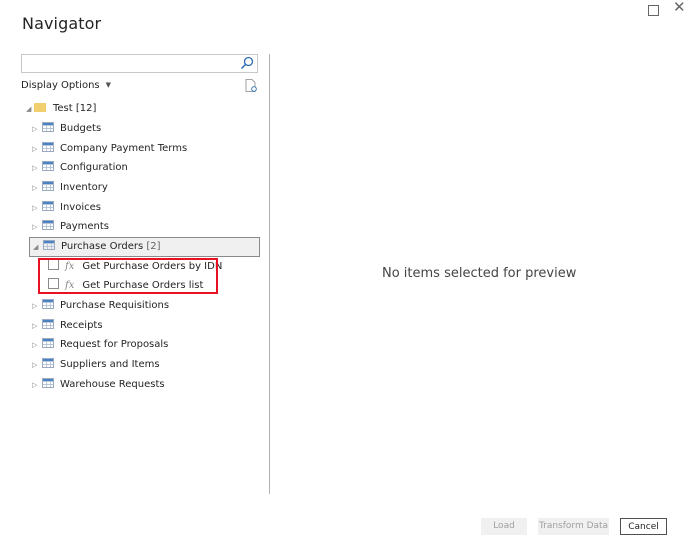  Describe the element at coordinates (251, 85) in the screenshot. I see `refresh-document-icon` at that location.